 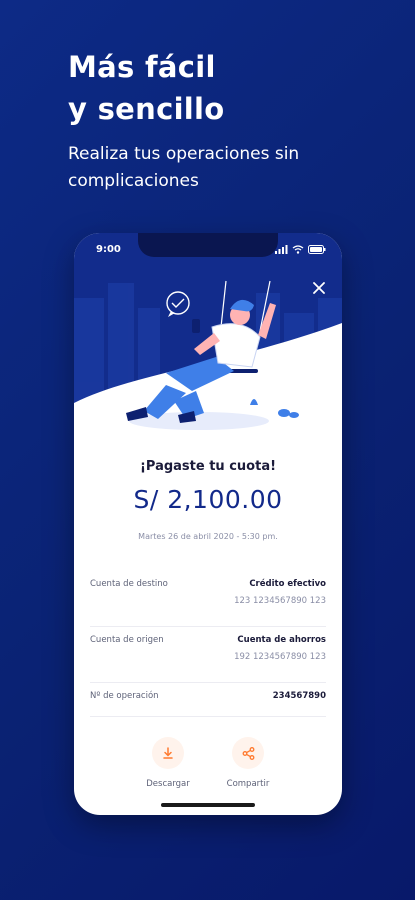 What do you see at coordinates (208, 499) in the screenshot?
I see `payment-amount: S/ 2,100.00` at bounding box center [208, 499].